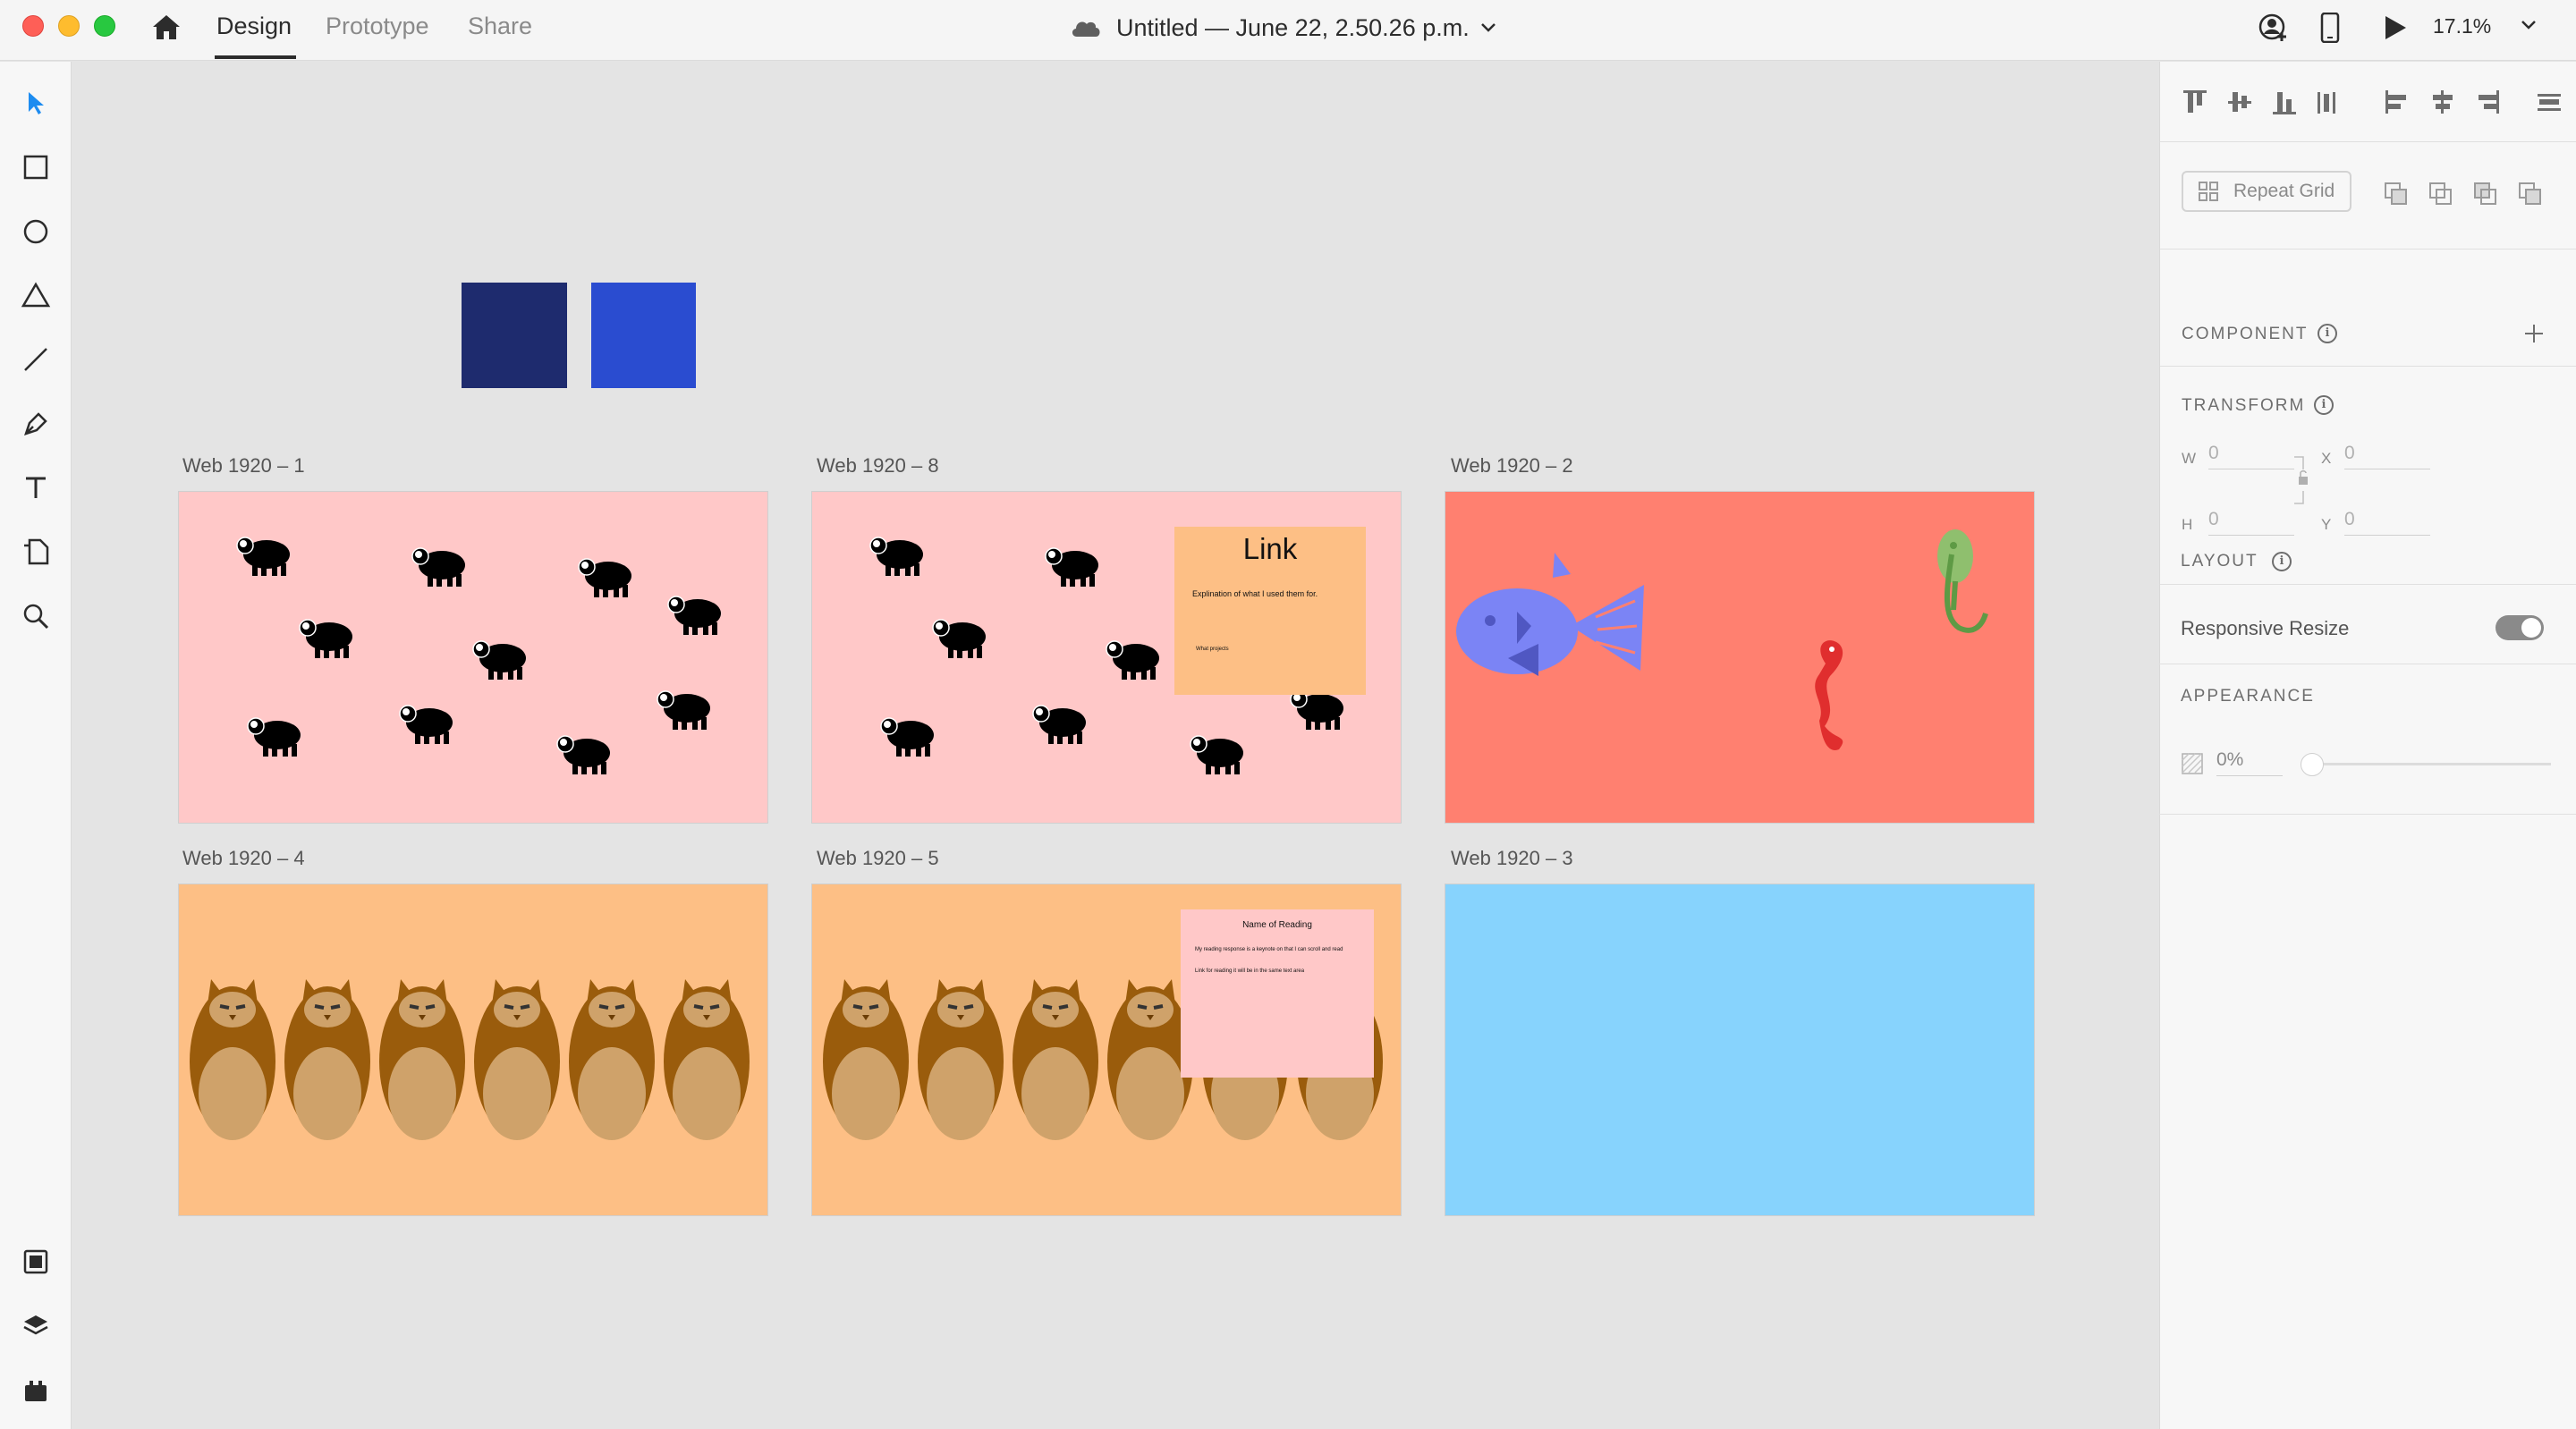 The width and height of the screenshot is (2576, 1429). I want to click on artboard-label: Web 1920 – 5, so click(878, 858).